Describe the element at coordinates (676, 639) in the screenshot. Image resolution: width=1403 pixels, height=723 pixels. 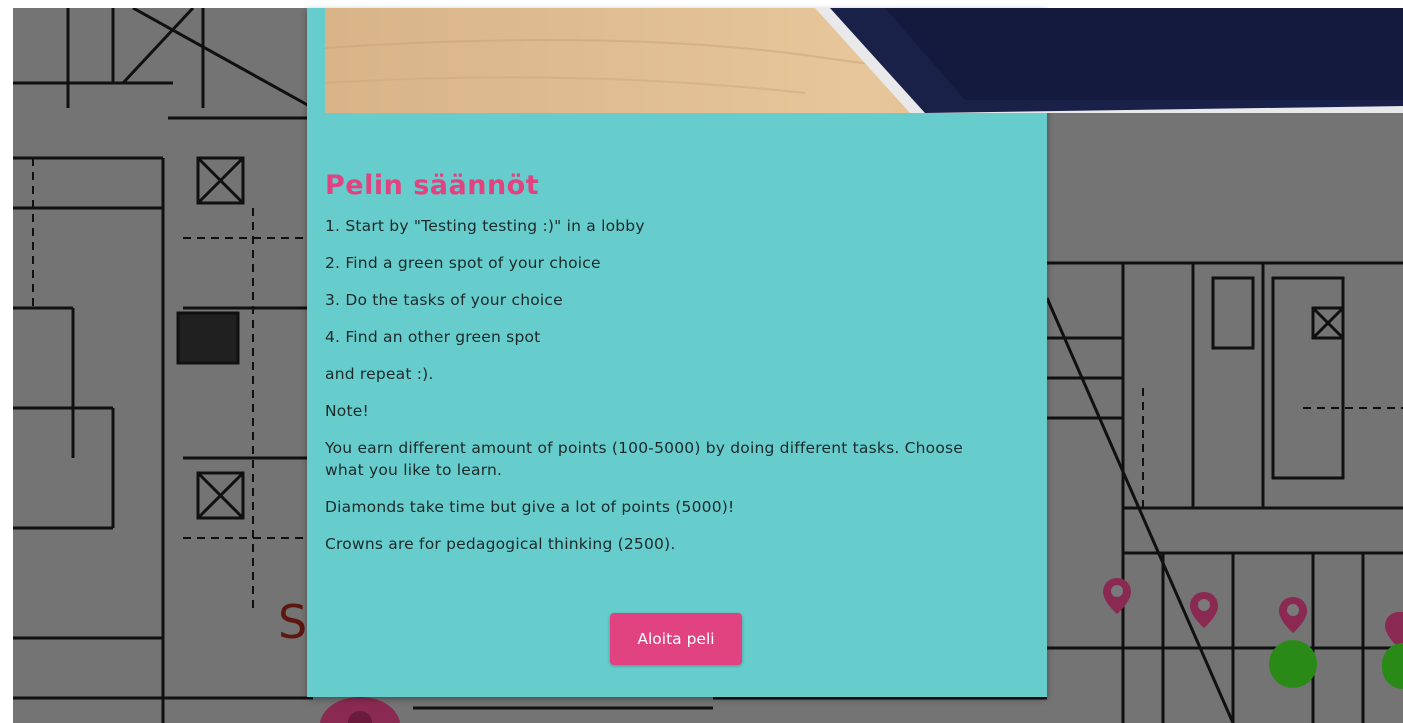
I see `start-game-button: Aloita peli` at that location.